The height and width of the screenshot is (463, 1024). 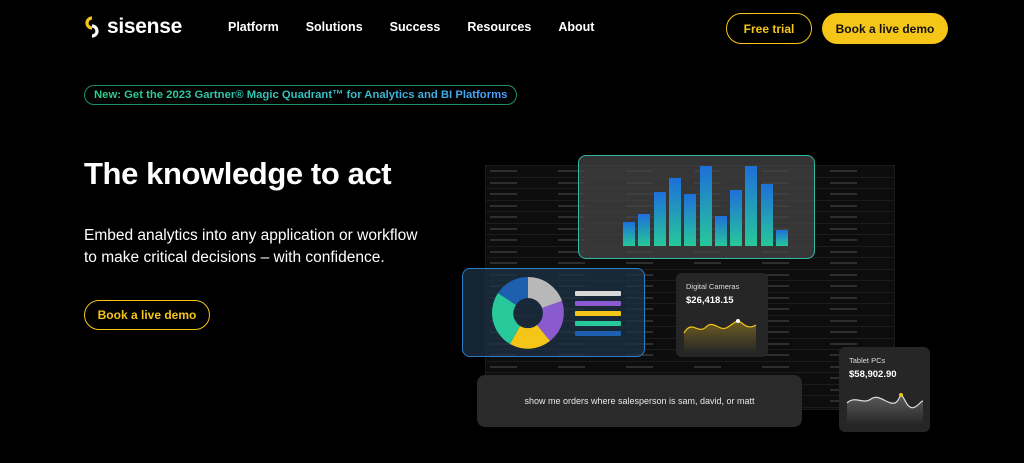 I want to click on digital-cameras-card: Digital Cameras $26,418.15, so click(x=722, y=315).